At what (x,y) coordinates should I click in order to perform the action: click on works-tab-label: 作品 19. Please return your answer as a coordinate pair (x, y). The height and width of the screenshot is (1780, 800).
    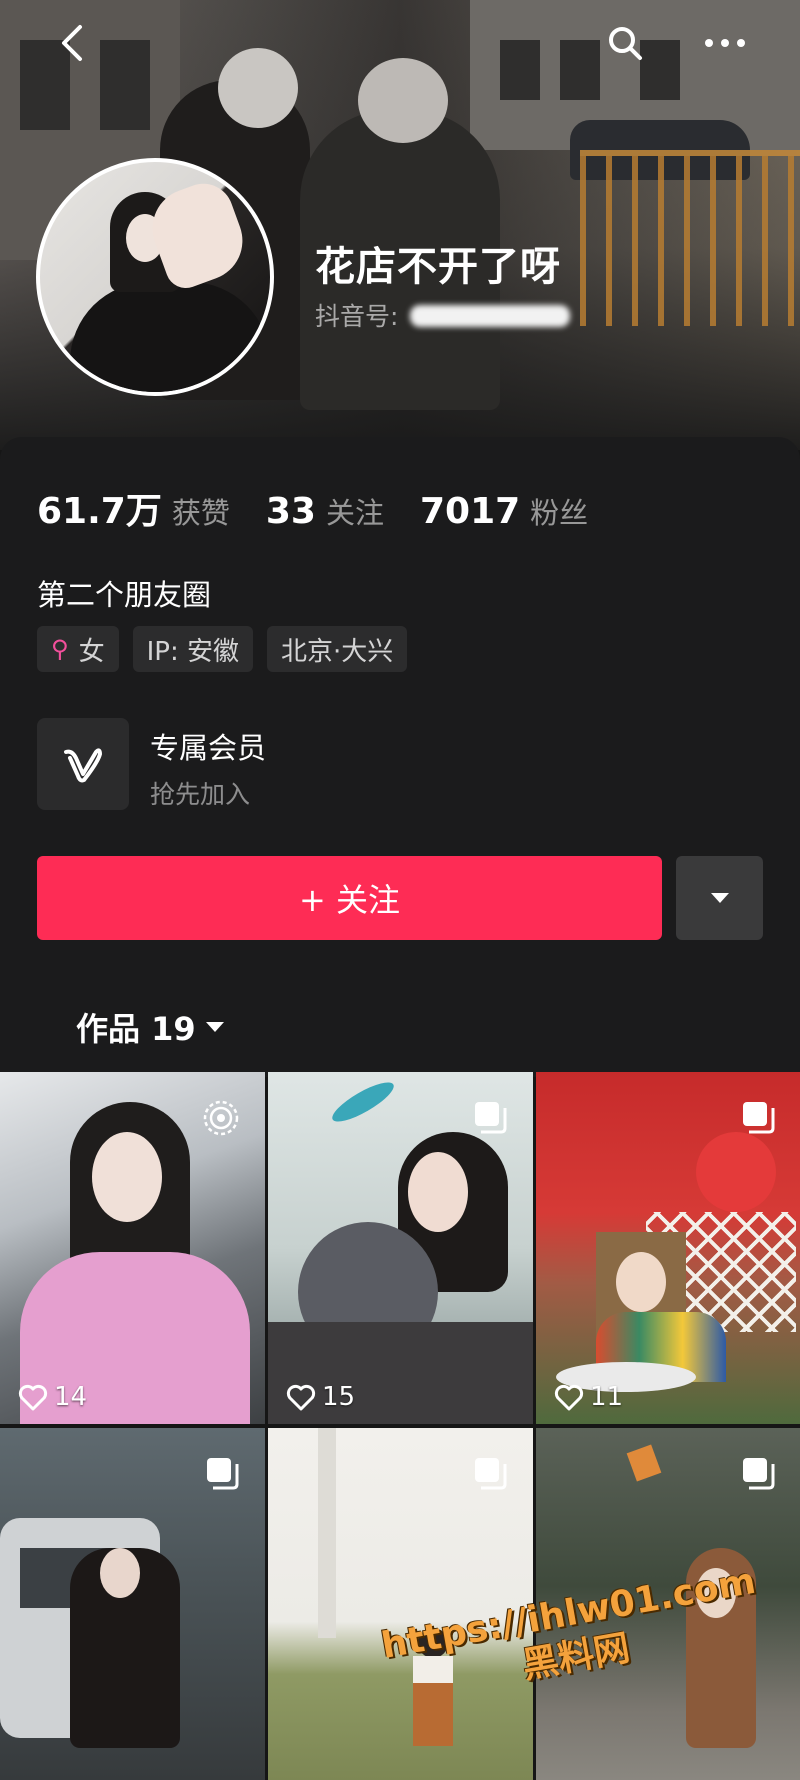
    Looking at the image, I should click on (136, 1029).